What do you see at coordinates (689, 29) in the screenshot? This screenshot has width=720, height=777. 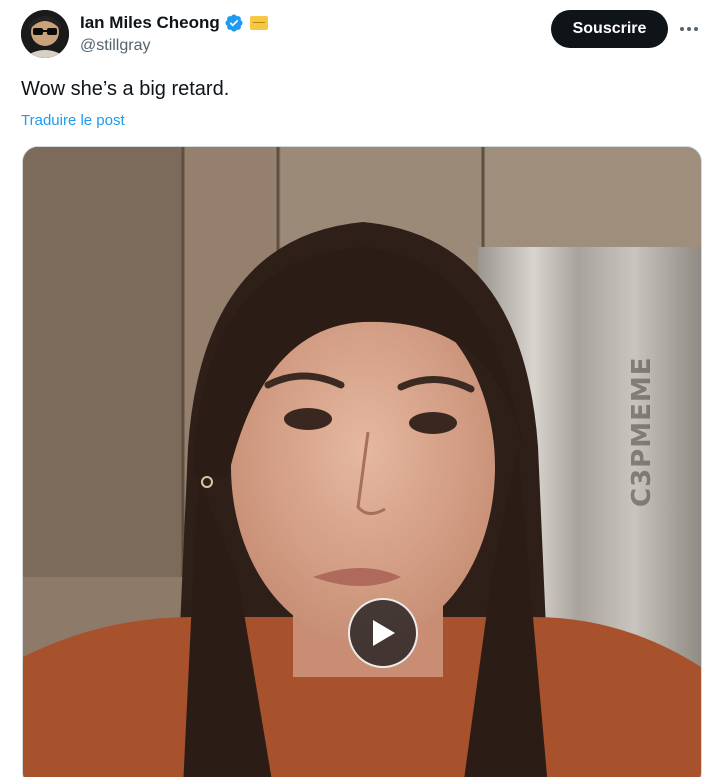 I see `more-horizontal-icon` at bounding box center [689, 29].